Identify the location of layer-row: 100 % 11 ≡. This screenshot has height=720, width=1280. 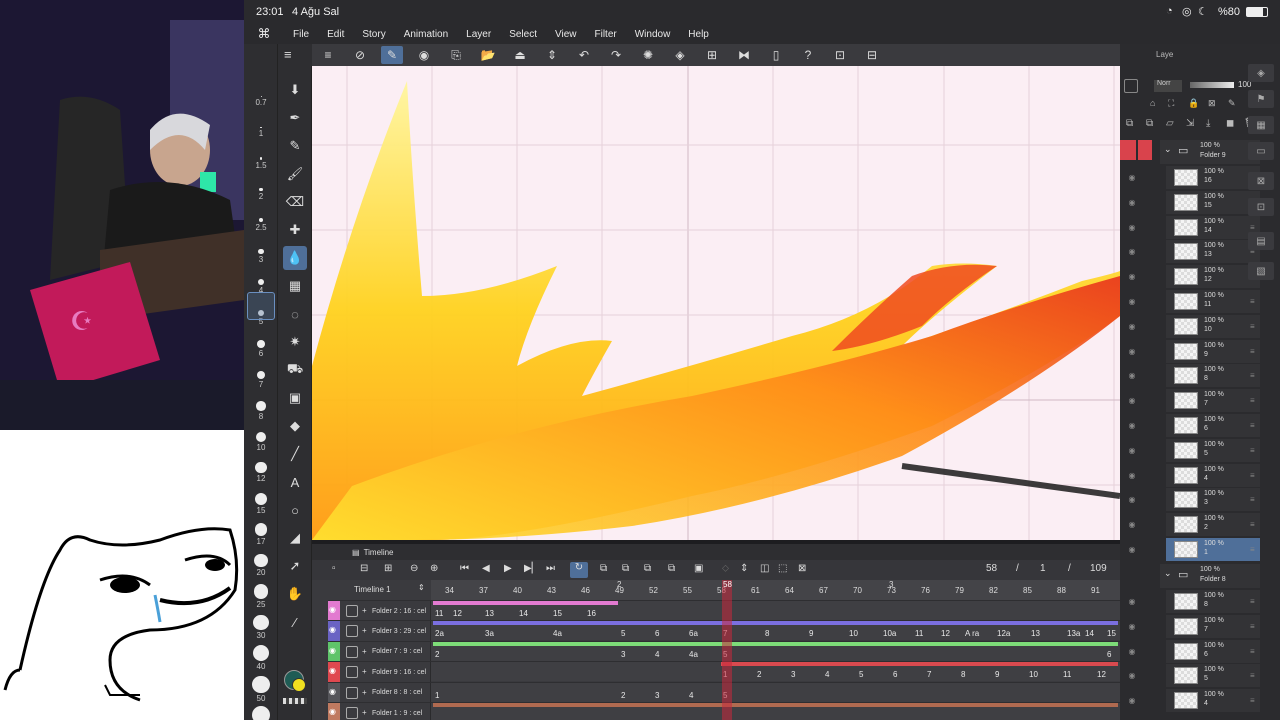
(1213, 302).